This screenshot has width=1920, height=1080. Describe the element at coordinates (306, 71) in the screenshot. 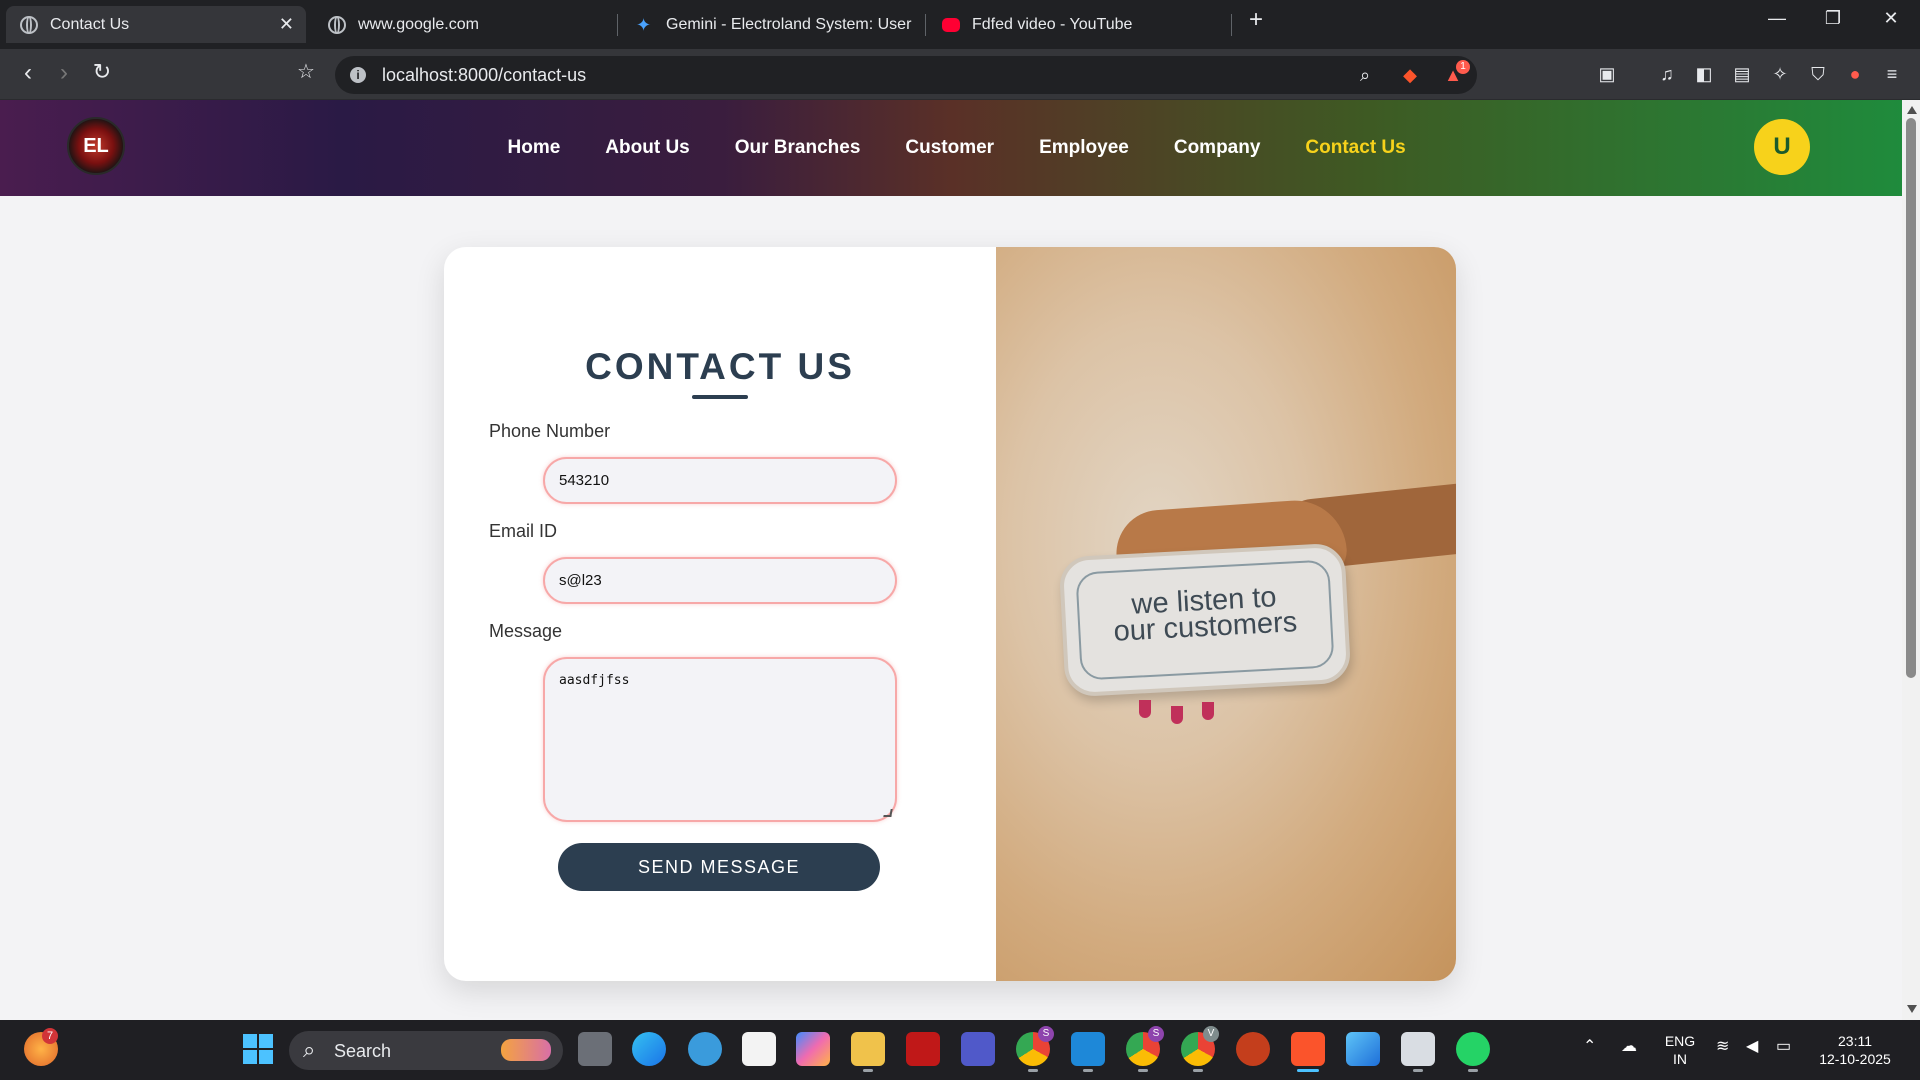

I see `bookmark-icon: ☆` at that location.